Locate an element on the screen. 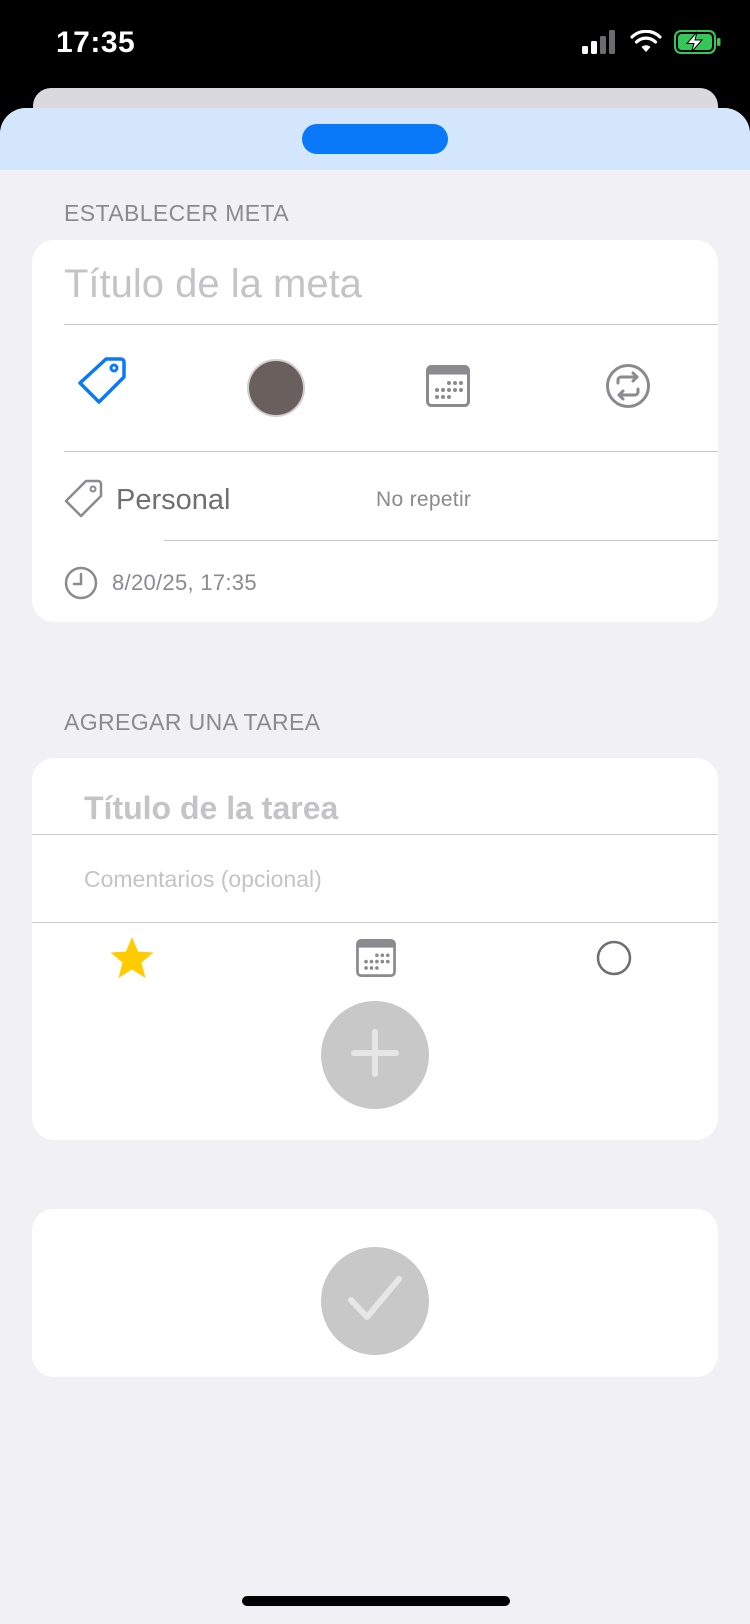 This screenshot has height=1624, width=750. save-goal-button is located at coordinates (375, 1301).